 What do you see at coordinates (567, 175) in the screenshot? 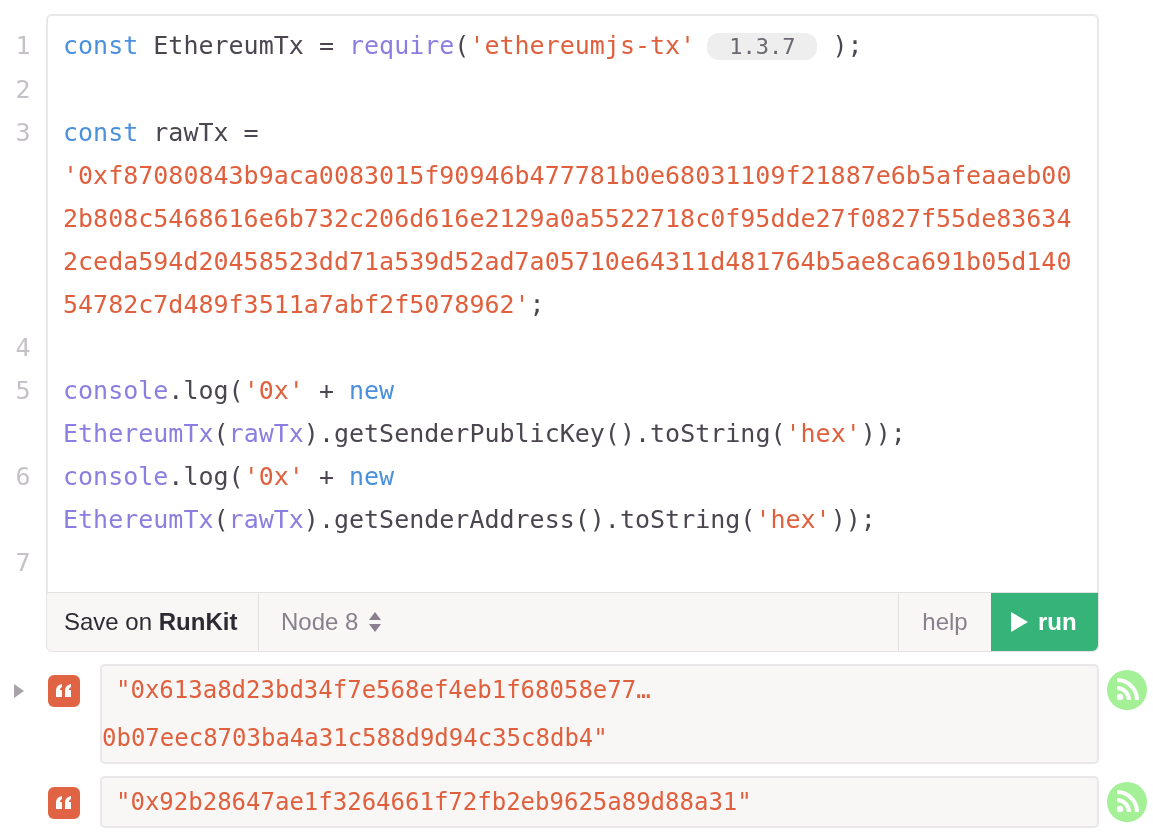
I see `code-string: '0xf87080843b9aca0083015f90946b477781b0e68031109f21887e6b5afeaaeb00` at bounding box center [567, 175].